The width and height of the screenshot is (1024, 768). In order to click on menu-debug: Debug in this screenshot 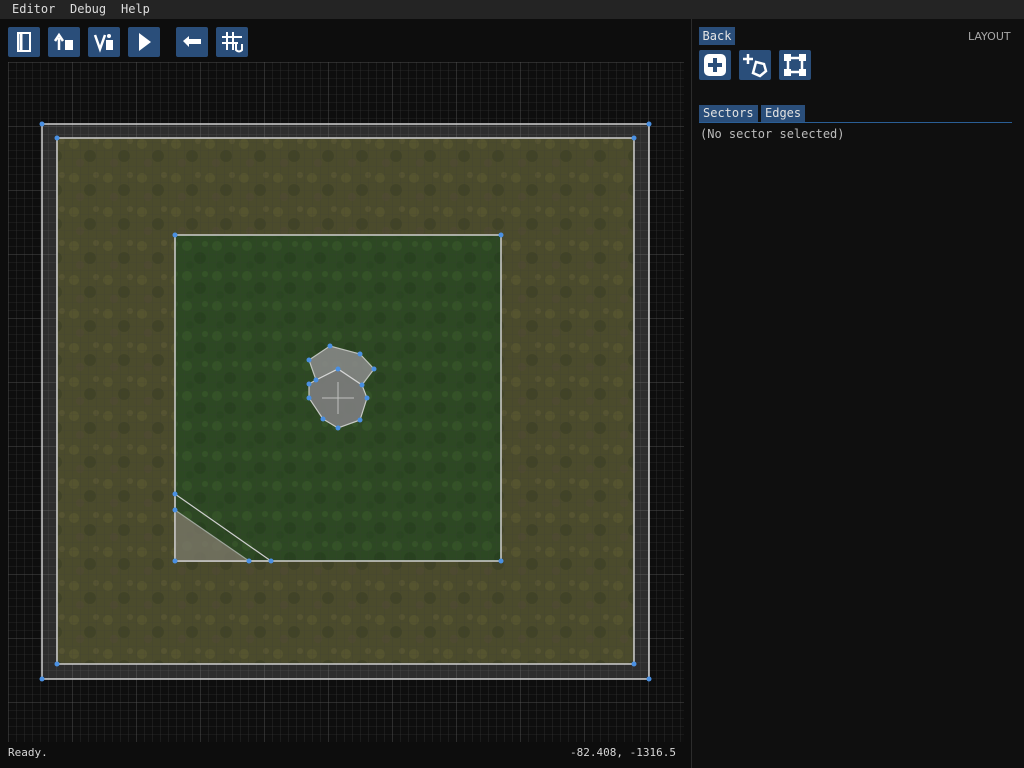, I will do `click(88, 9)`.